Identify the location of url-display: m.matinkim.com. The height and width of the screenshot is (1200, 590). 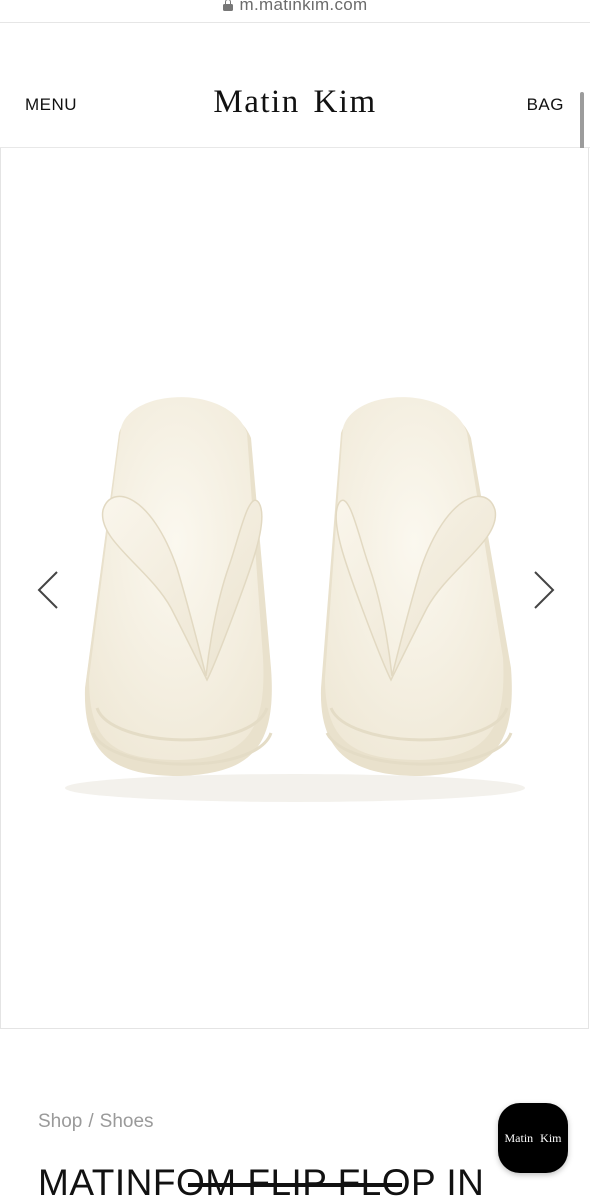
(295, 7).